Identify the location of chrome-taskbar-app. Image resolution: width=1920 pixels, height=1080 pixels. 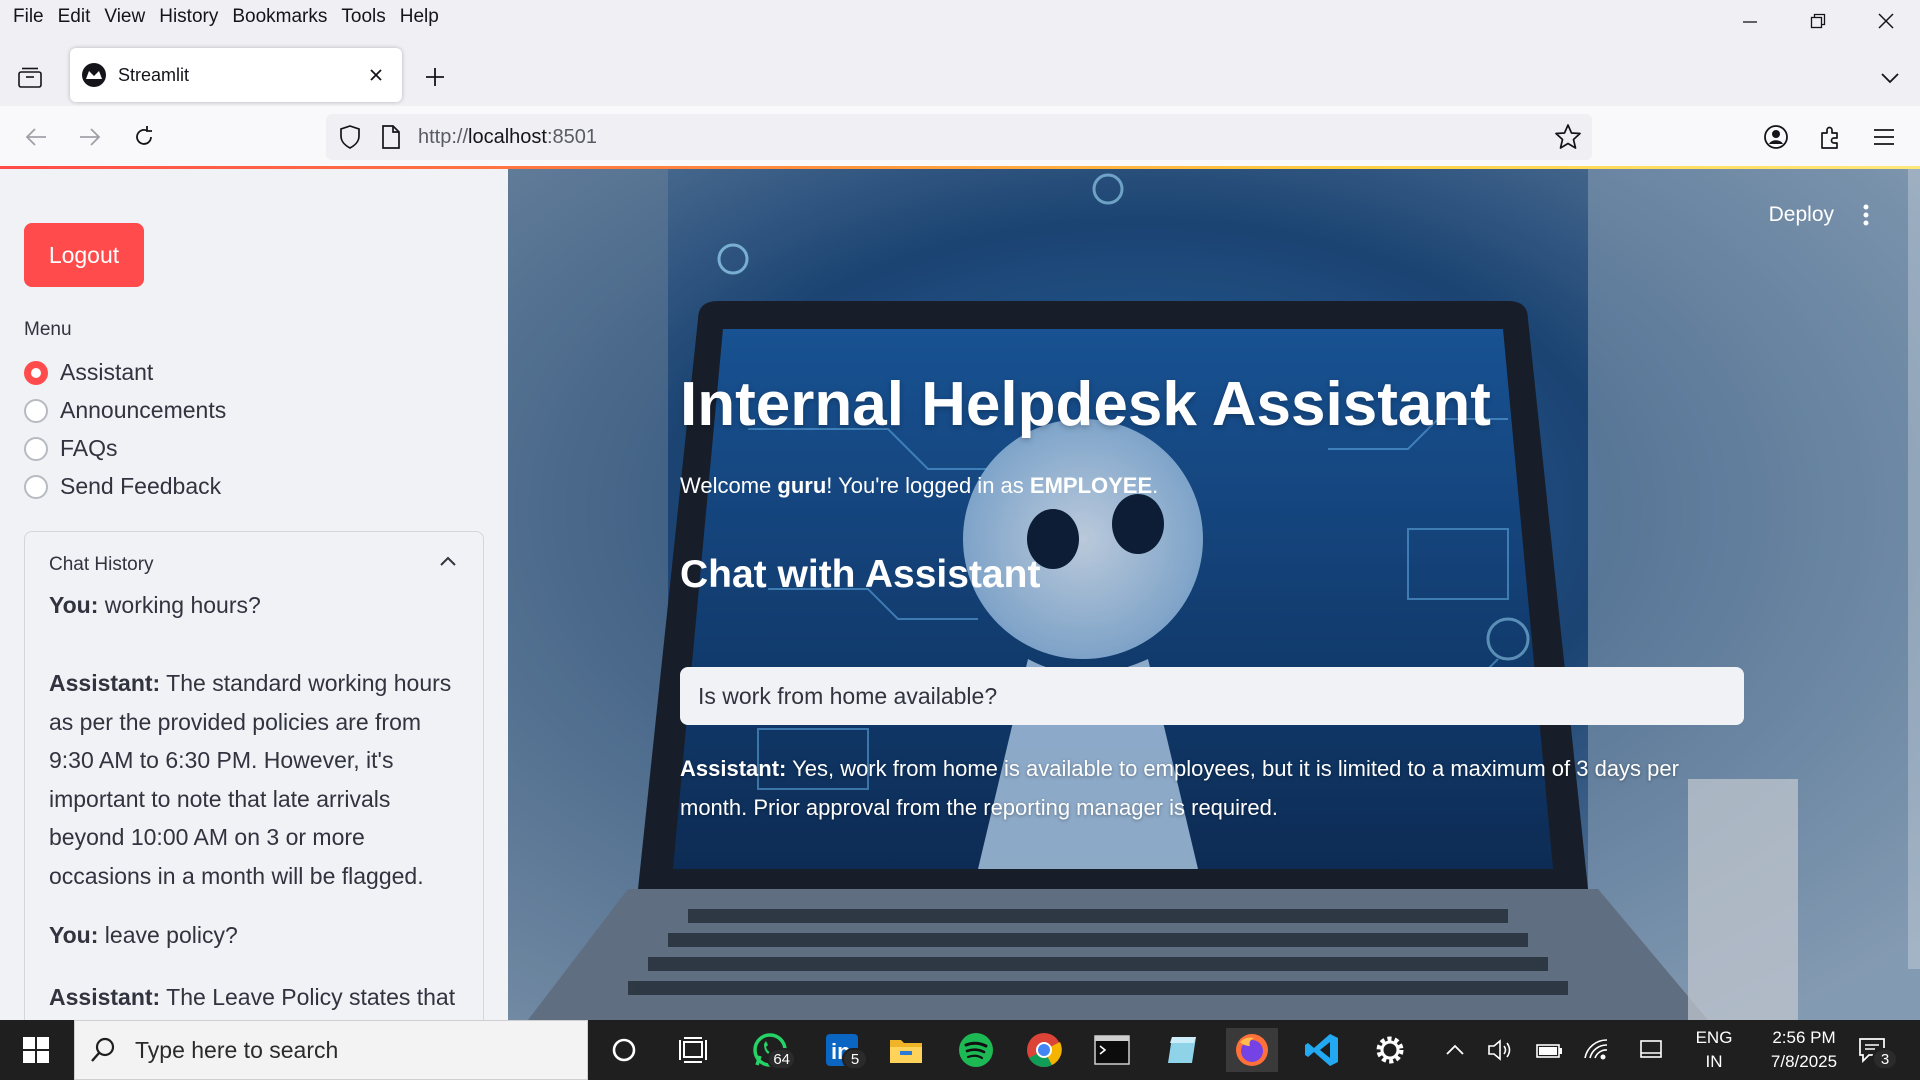
(1044, 1050).